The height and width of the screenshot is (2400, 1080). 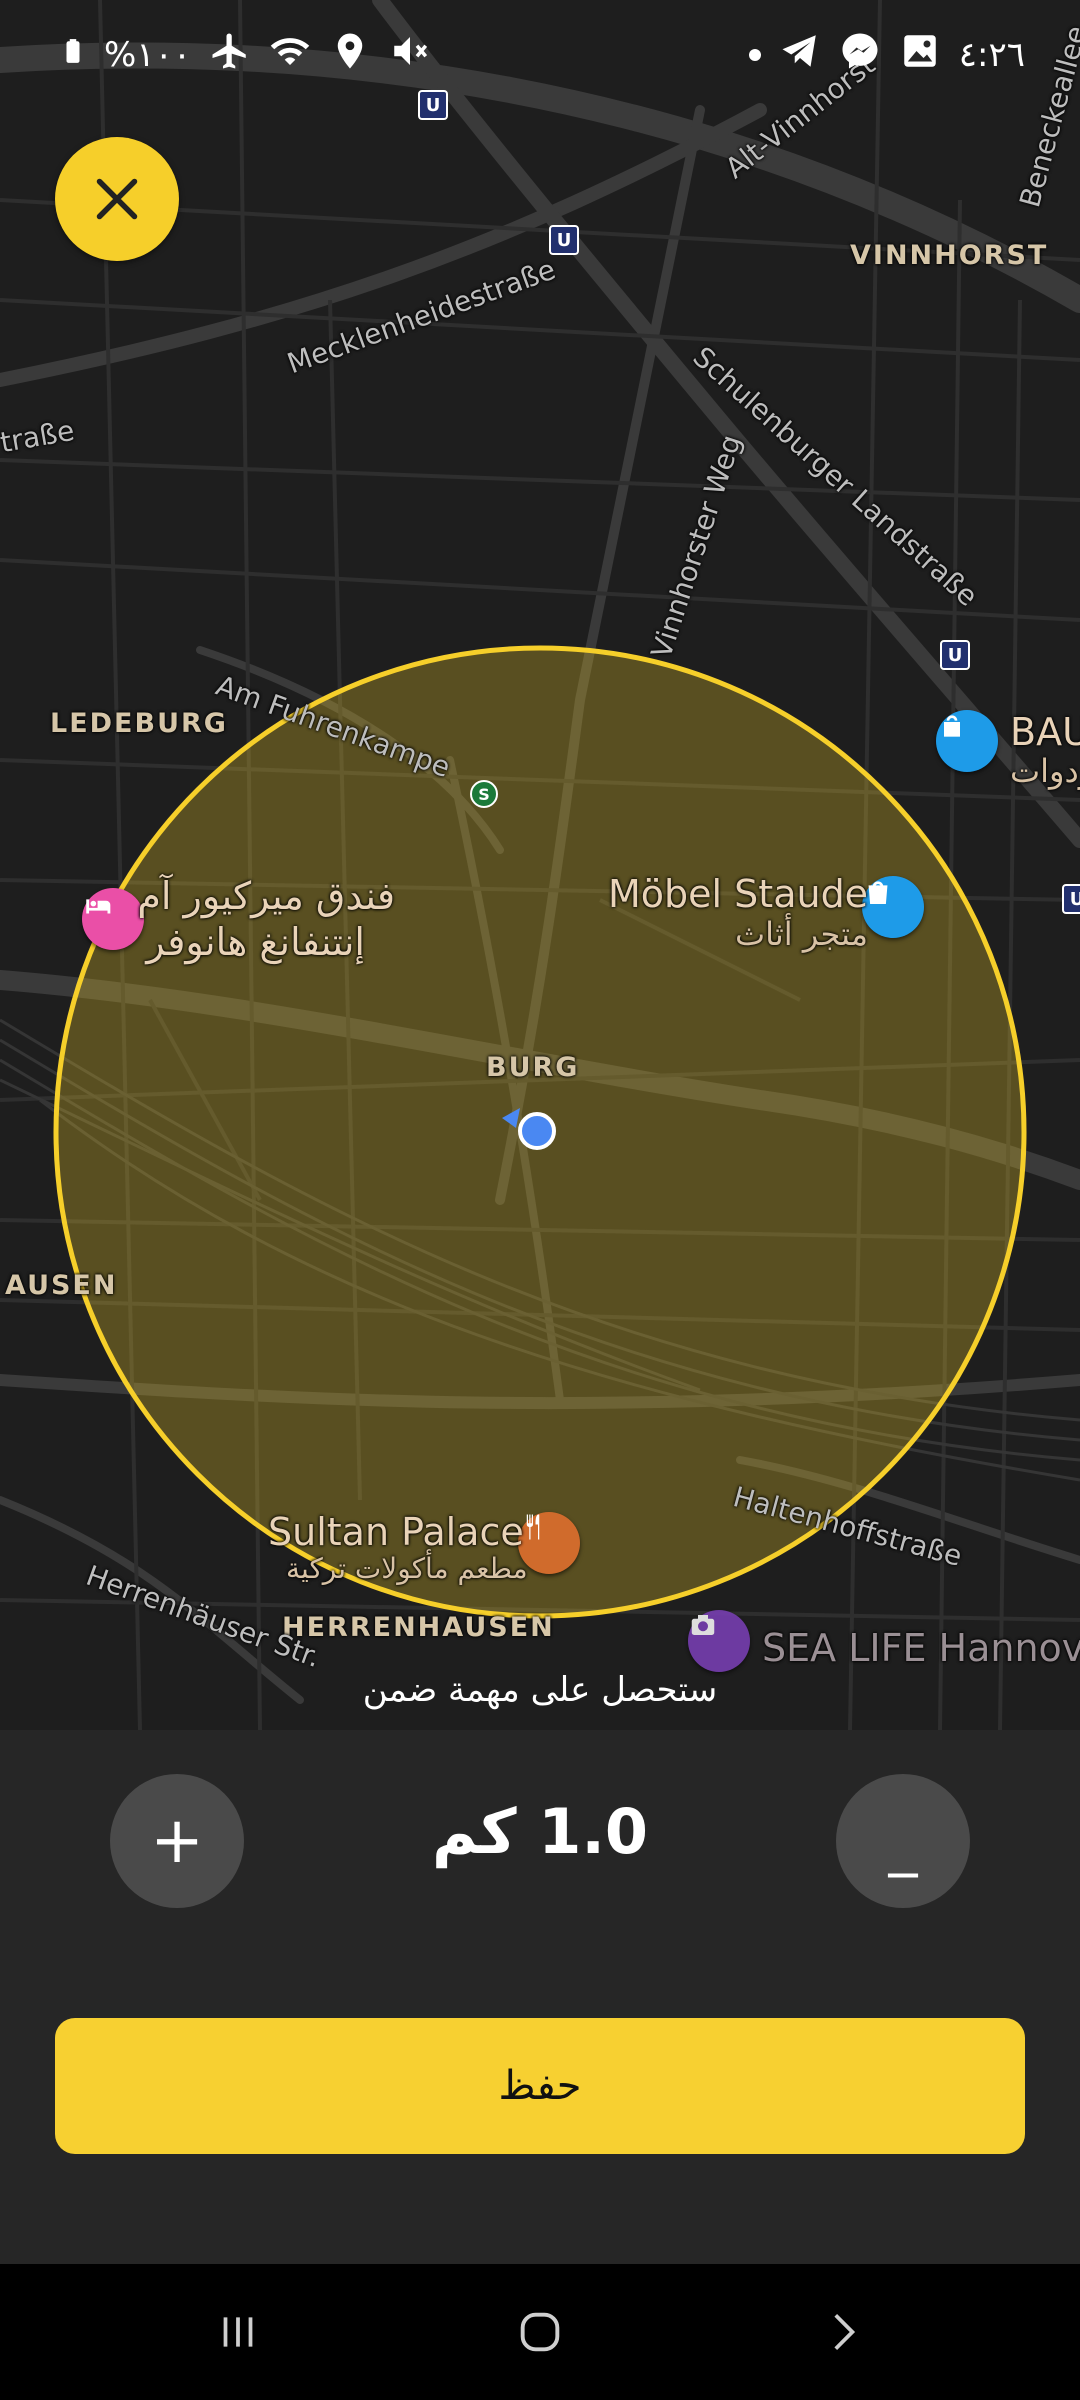 I want to click on moebel-sub: متجر أثاث, so click(x=801, y=934).